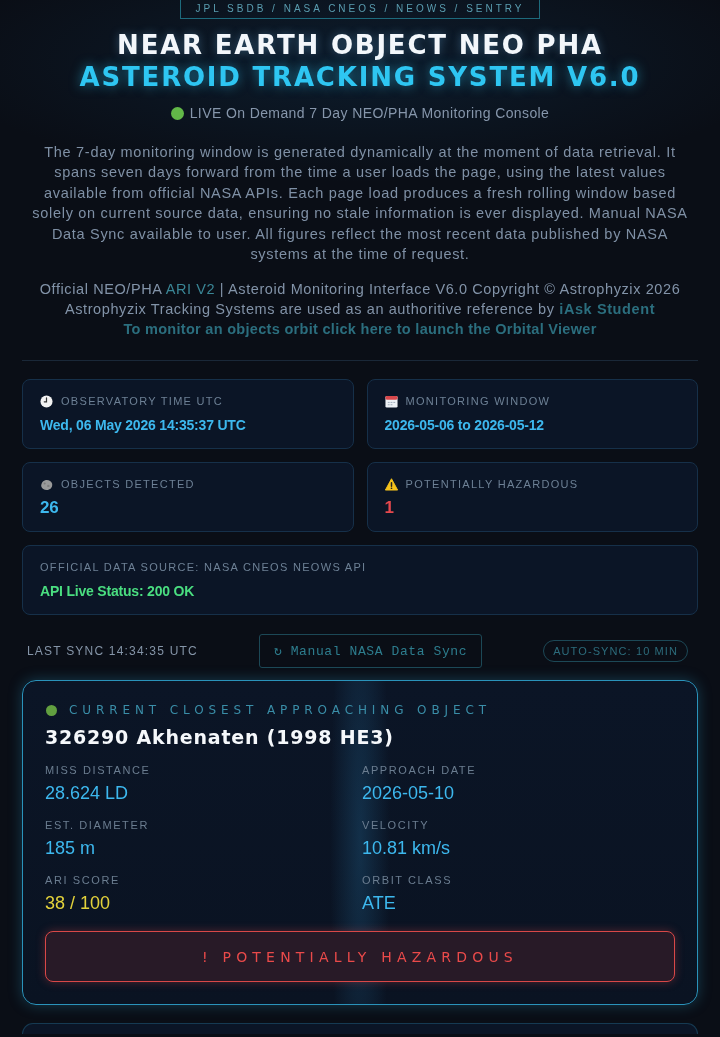 The width and height of the screenshot is (720, 1037). Describe the element at coordinates (391, 401) in the screenshot. I see `calendar-icon` at that location.